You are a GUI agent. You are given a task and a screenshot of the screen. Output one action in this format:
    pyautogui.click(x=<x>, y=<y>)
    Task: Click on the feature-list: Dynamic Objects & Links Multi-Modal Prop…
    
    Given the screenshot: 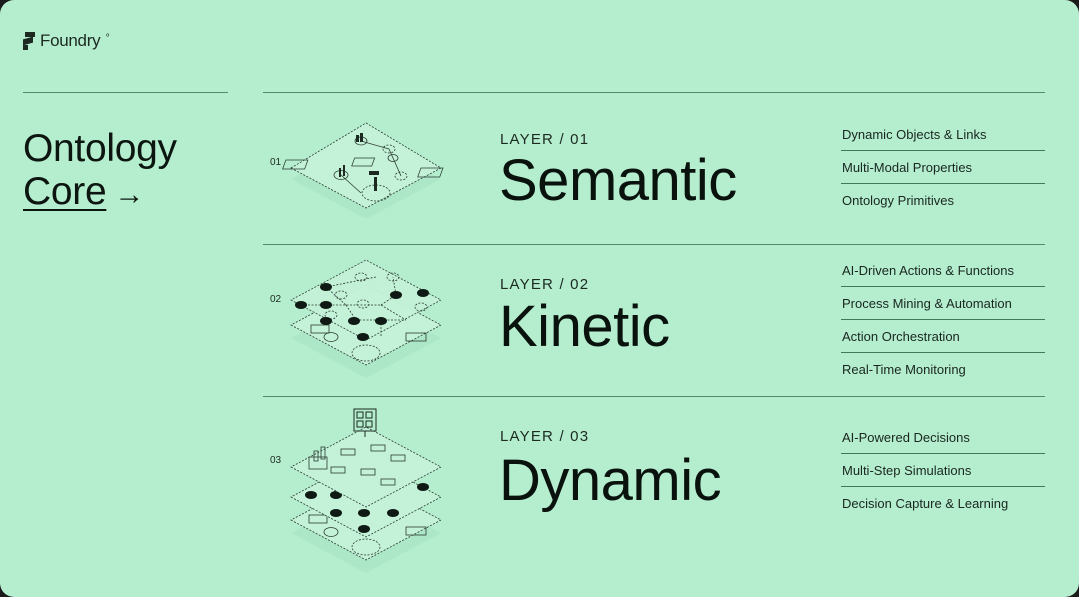 What is the action you would take?
    pyautogui.click(x=943, y=167)
    